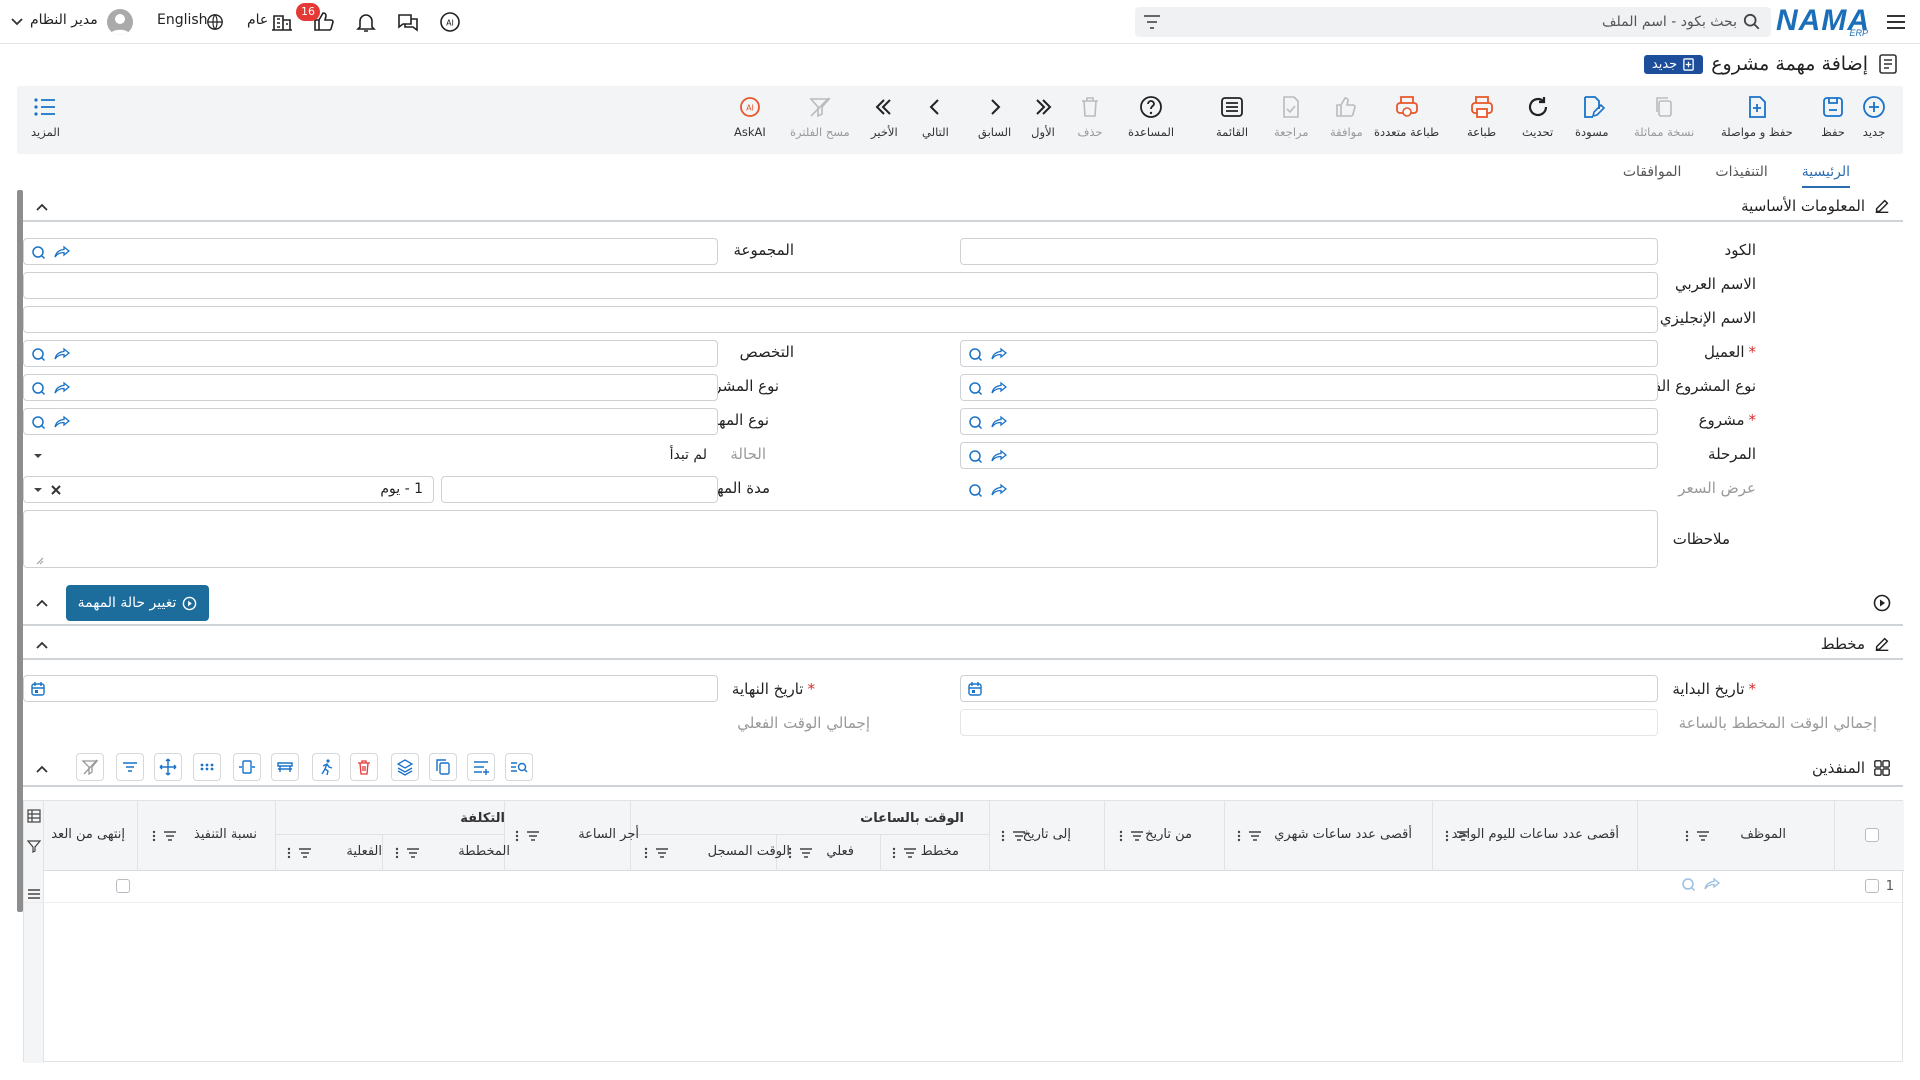  Describe the element at coordinates (1043, 122) in the screenshot. I see `first-button: الأول` at that location.